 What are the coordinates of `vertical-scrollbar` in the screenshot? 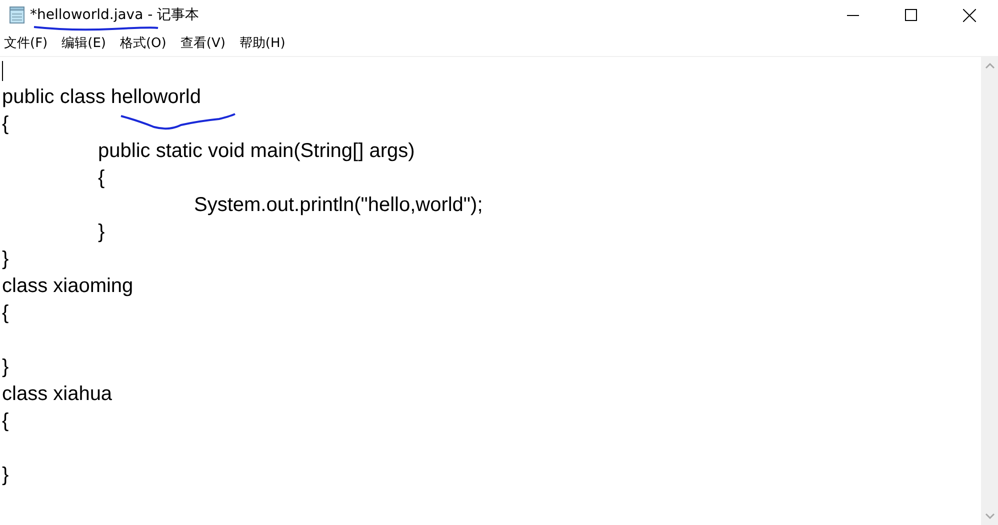 It's located at (989, 291).